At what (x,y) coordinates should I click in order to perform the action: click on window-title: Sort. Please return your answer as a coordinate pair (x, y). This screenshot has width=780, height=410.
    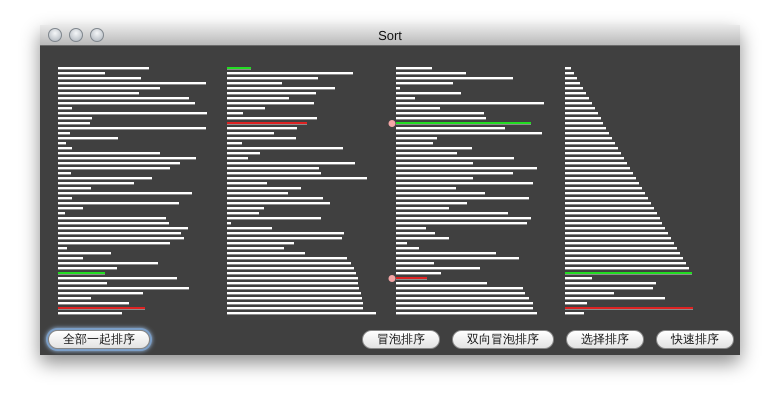
    Looking at the image, I should click on (390, 35).